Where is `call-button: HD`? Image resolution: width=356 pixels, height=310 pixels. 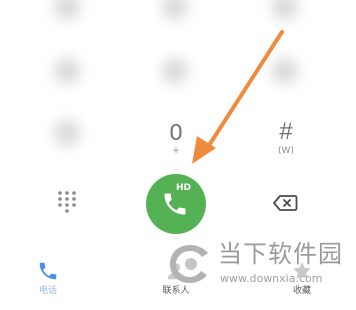
call-button: HD is located at coordinates (176, 204).